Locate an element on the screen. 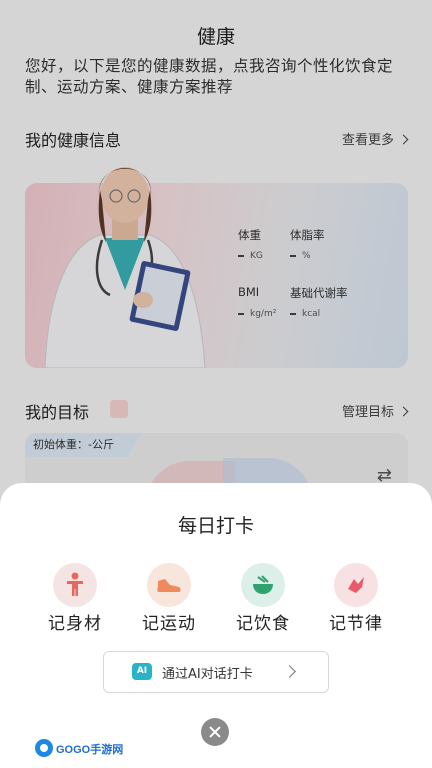 Image resolution: width=432 pixels, height=768 pixels. site-watermark-logo: GOGO手游网 is located at coordinates (79, 748).